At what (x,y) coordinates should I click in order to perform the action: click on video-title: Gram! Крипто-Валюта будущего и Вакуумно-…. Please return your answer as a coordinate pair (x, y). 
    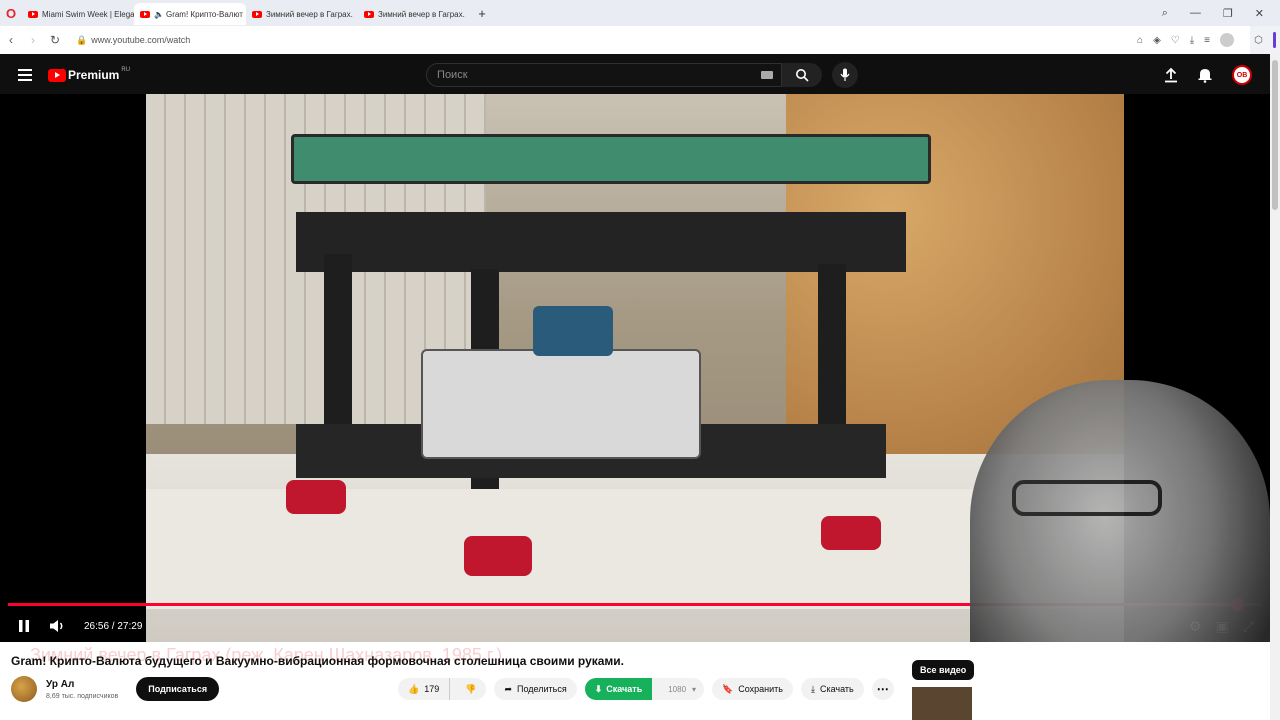
    Looking at the image, I should click on (318, 661).